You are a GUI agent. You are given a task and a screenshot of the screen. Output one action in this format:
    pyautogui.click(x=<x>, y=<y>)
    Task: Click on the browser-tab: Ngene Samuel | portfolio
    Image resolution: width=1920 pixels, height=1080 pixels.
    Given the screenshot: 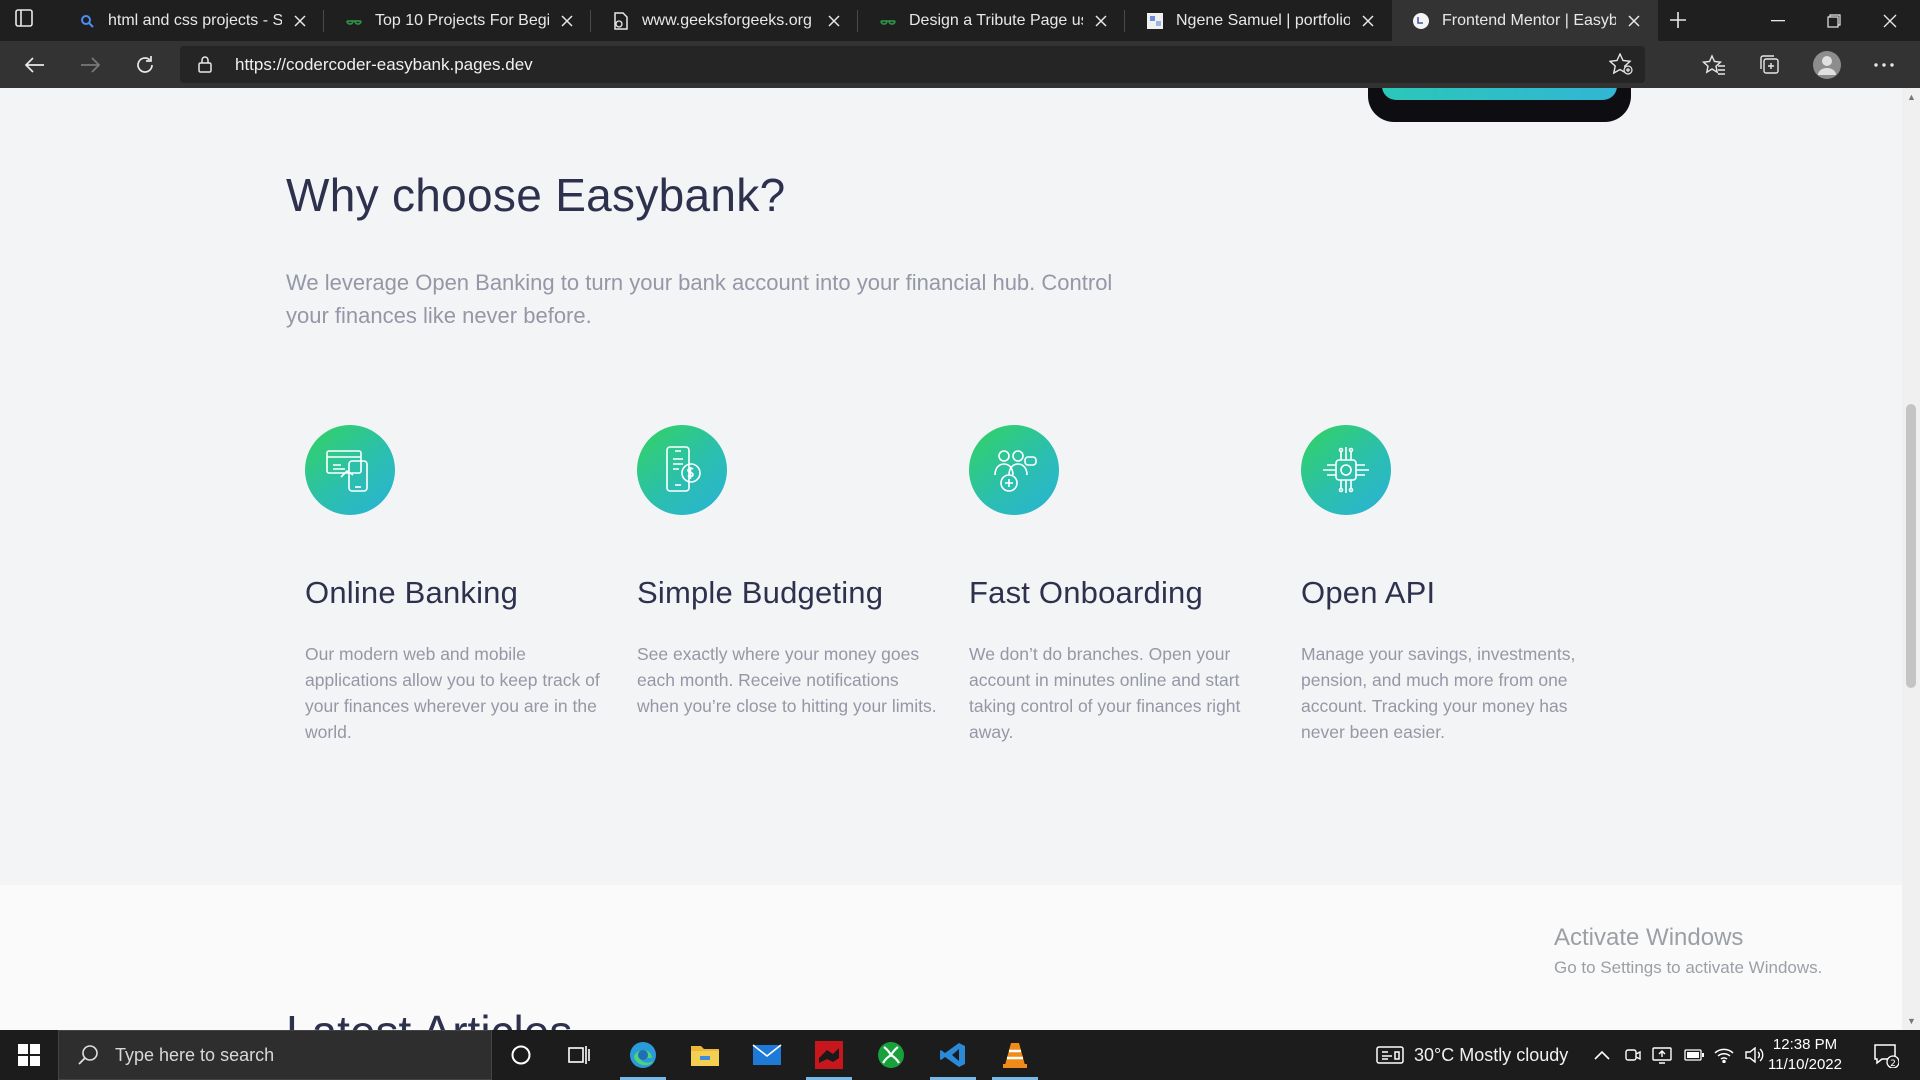 What is the action you would take?
    pyautogui.click(x=1259, y=20)
    